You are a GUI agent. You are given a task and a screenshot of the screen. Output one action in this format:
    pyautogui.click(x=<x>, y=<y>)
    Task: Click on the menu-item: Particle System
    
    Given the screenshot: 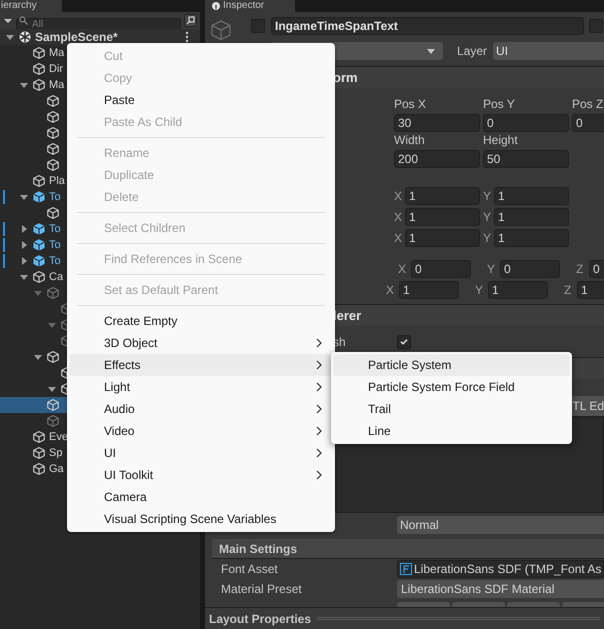 What is the action you would take?
    pyautogui.click(x=451, y=365)
    